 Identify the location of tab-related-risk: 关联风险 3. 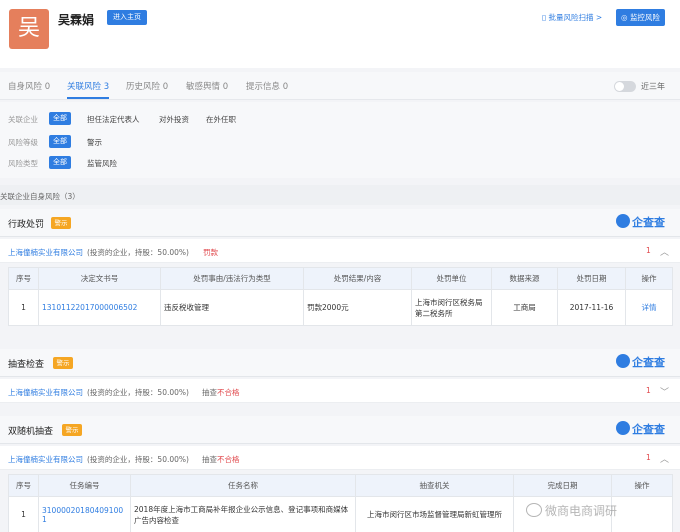
(88, 86).